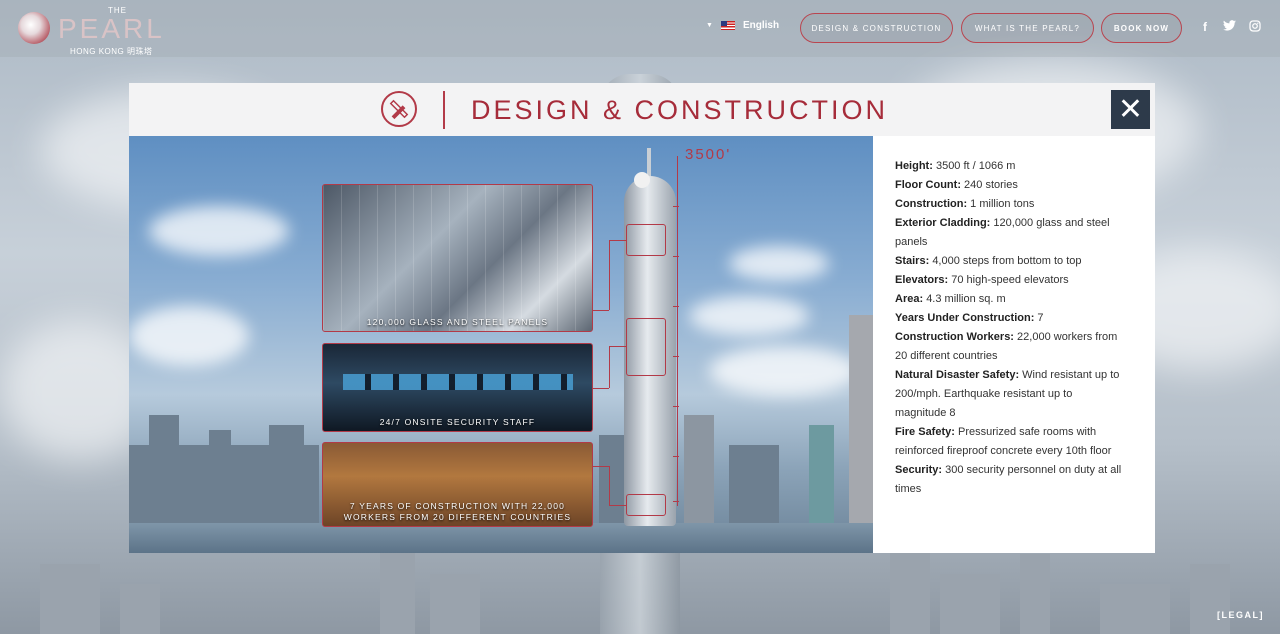 This screenshot has height=634, width=1280. Describe the element at coordinates (1010, 299) in the screenshot. I see `fact-item: Area: 4.3 million sq. m` at that location.